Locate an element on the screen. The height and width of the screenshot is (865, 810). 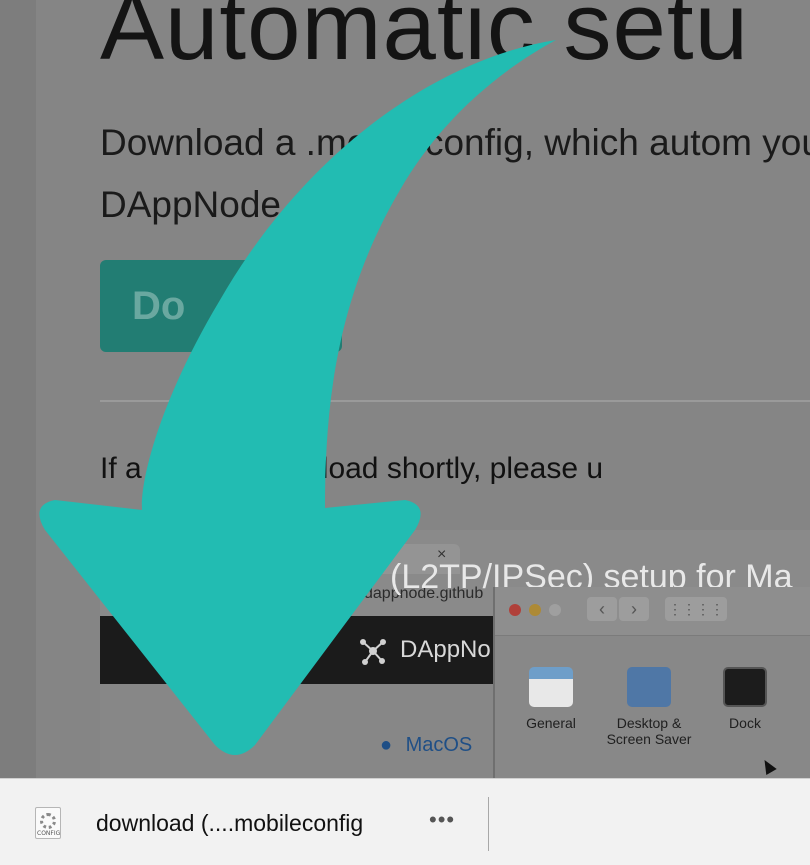
pref-desktop-screen-saver: Desktop & Screen Saver is located at coordinates (649, 707).